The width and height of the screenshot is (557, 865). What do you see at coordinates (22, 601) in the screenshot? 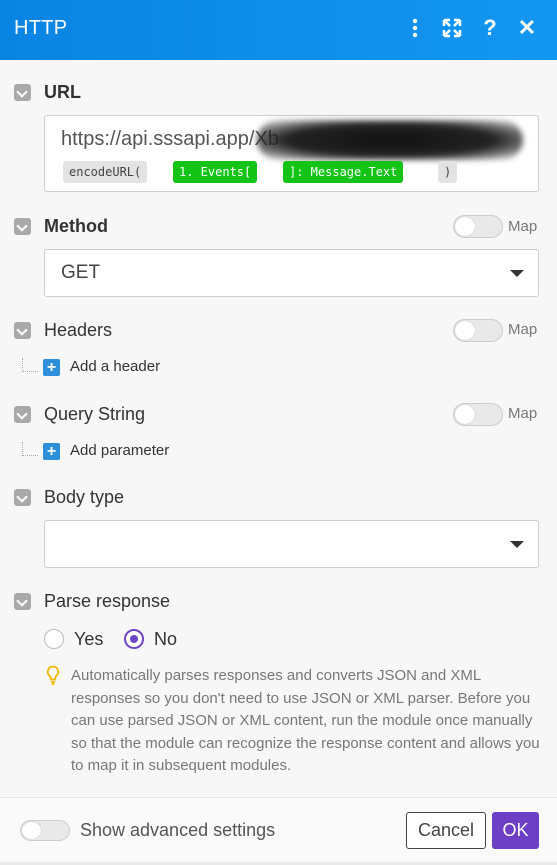
I see `parse-collapse-toggle` at bounding box center [22, 601].